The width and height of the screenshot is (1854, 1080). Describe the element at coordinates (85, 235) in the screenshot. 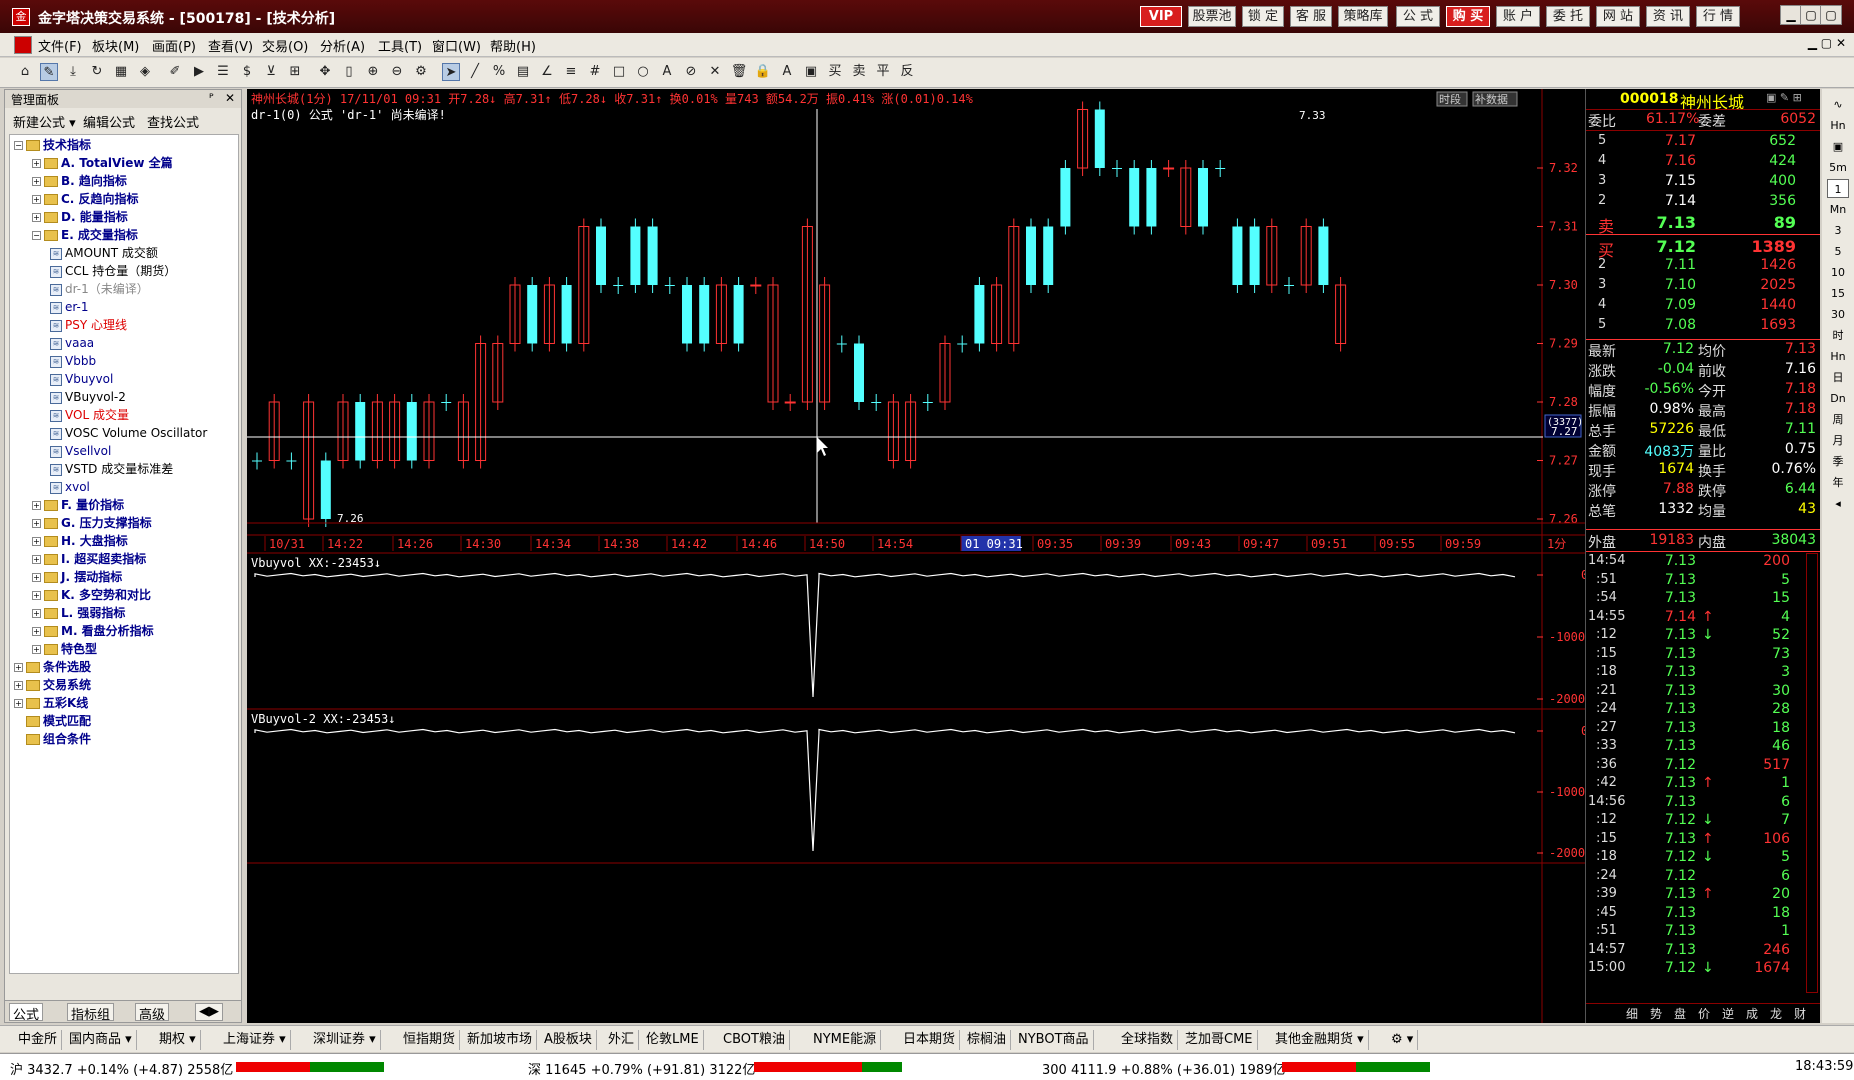

I see `tree-folder: − E. 成交量指标` at that location.